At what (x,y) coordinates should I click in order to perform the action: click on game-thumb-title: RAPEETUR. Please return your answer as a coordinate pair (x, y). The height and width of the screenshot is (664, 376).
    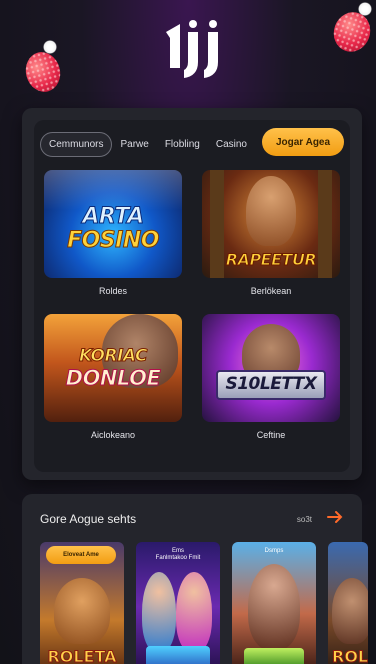
    Looking at the image, I should click on (271, 259).